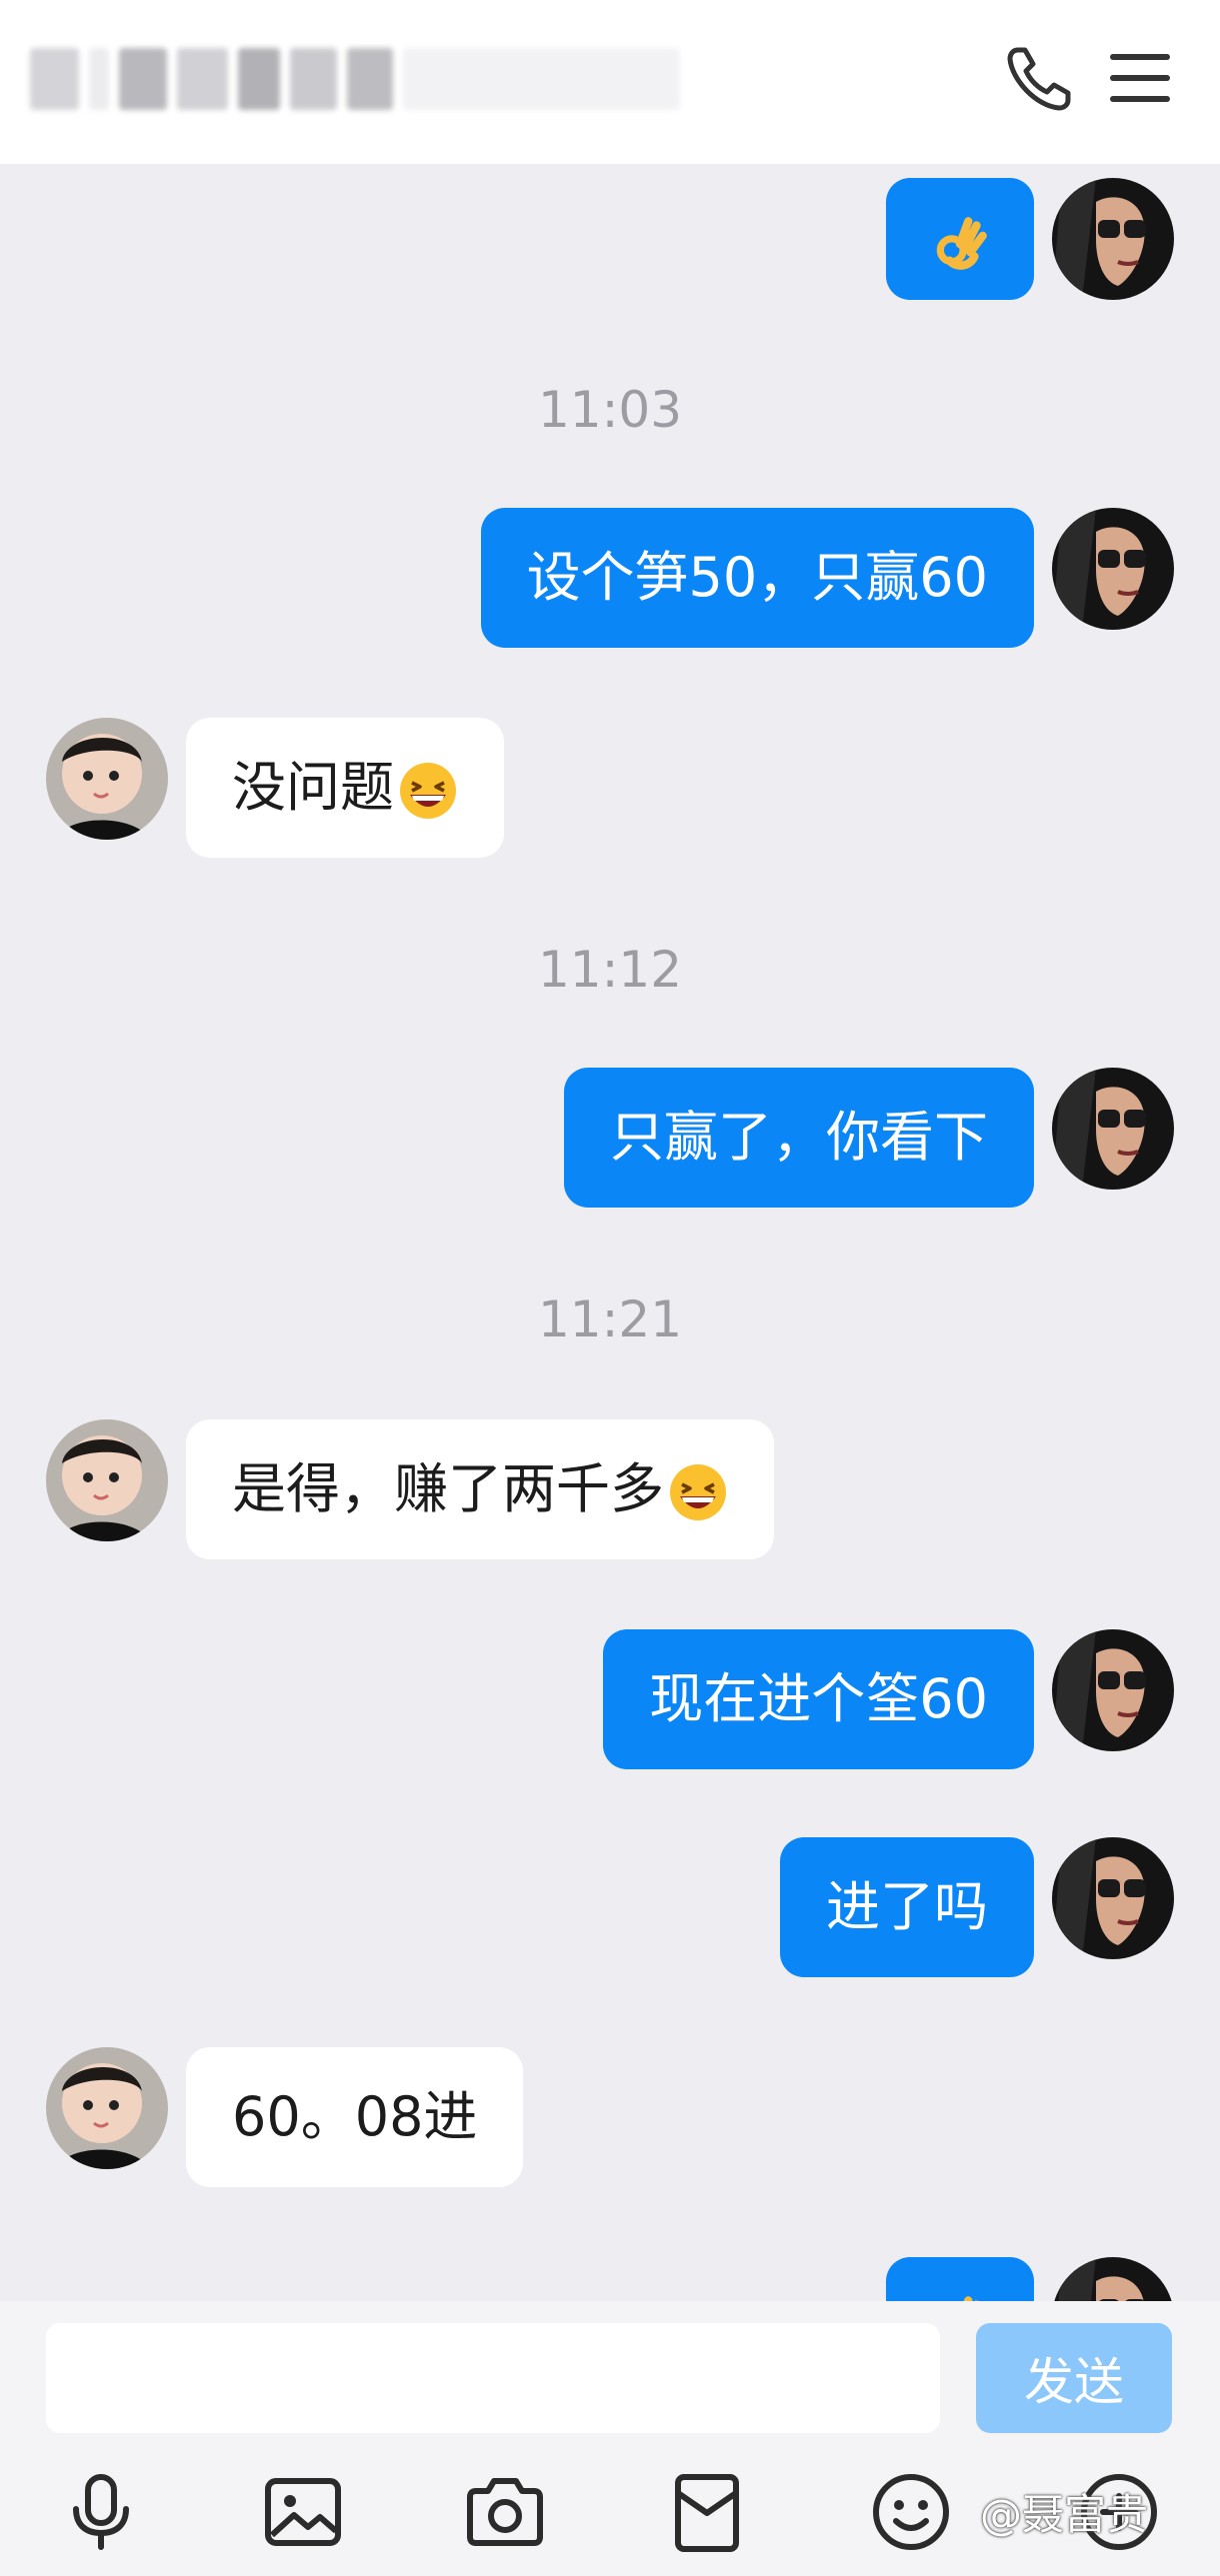 The image size is (1220, 2576). I want to click on timestamp: 11:21, so click(610, 1319).